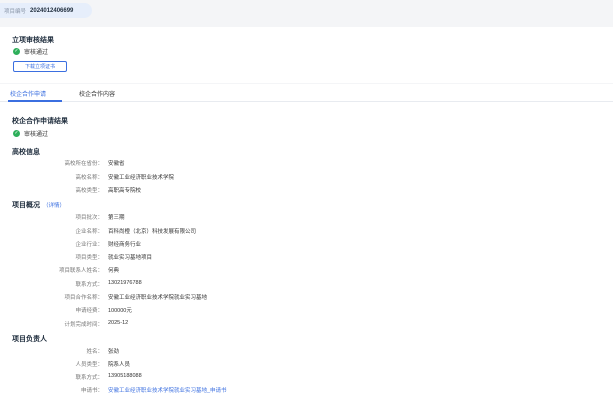 The image size is (613, 408). What do you see at coordinates (306, 93) in the screenshot?
I see `tab-bar: 校企合作申请 校企合作内容` at bounding box center [306, 93].